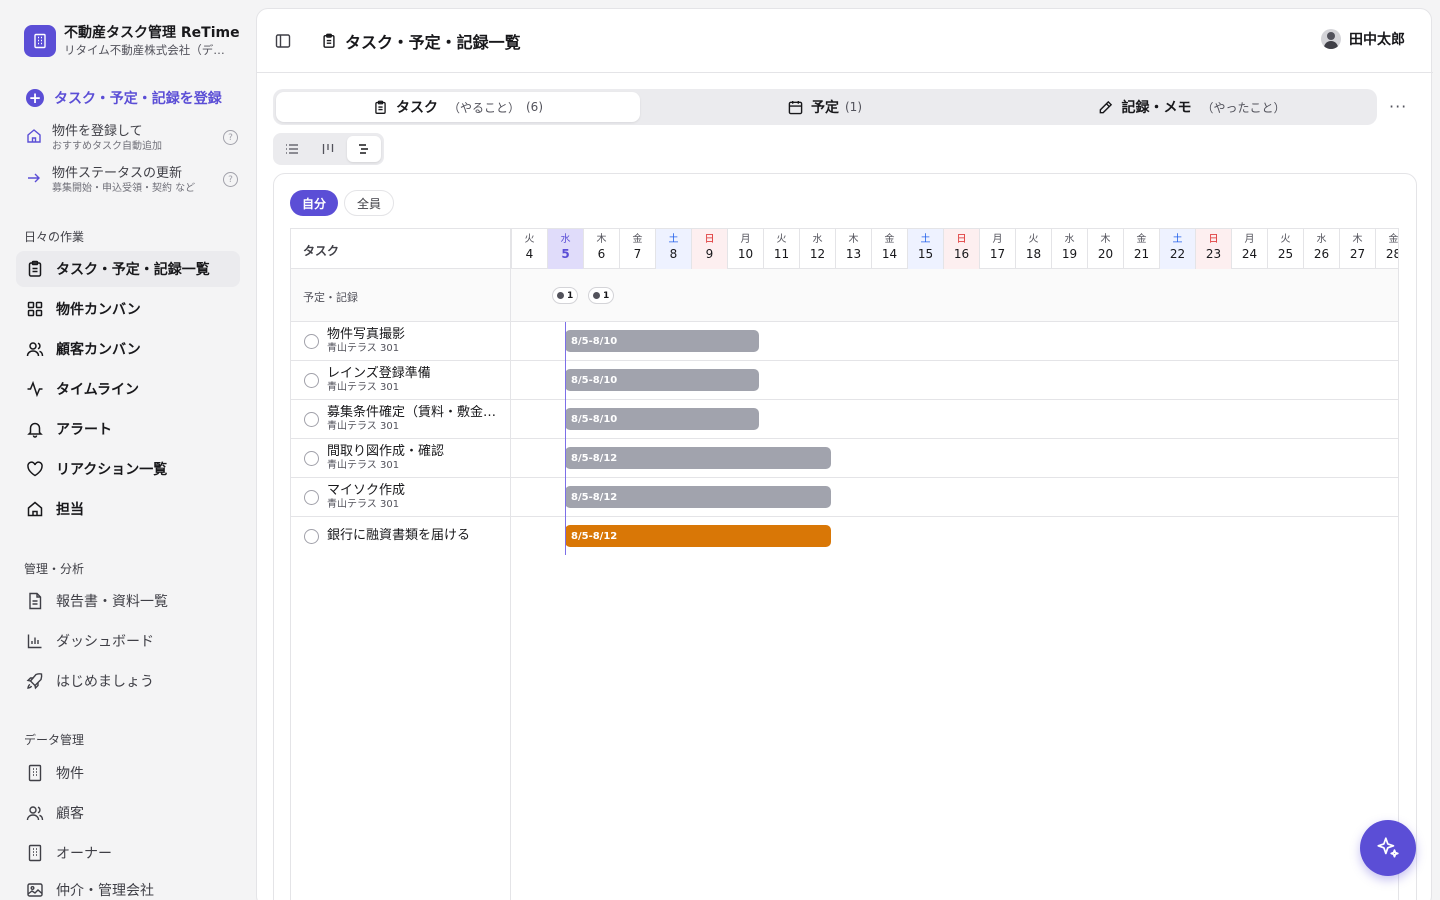  I want to click on sidebar-item-assignee: 担当, so click(128, 509).